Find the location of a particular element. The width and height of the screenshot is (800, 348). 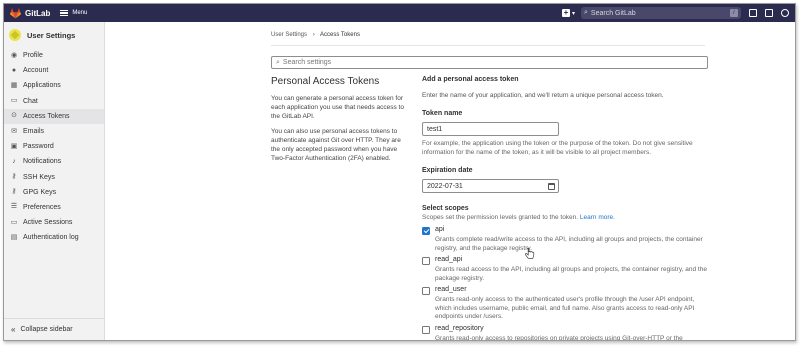

collapse-sidebar-button: « Collapse sidebar is located at coordinates (54, 329).